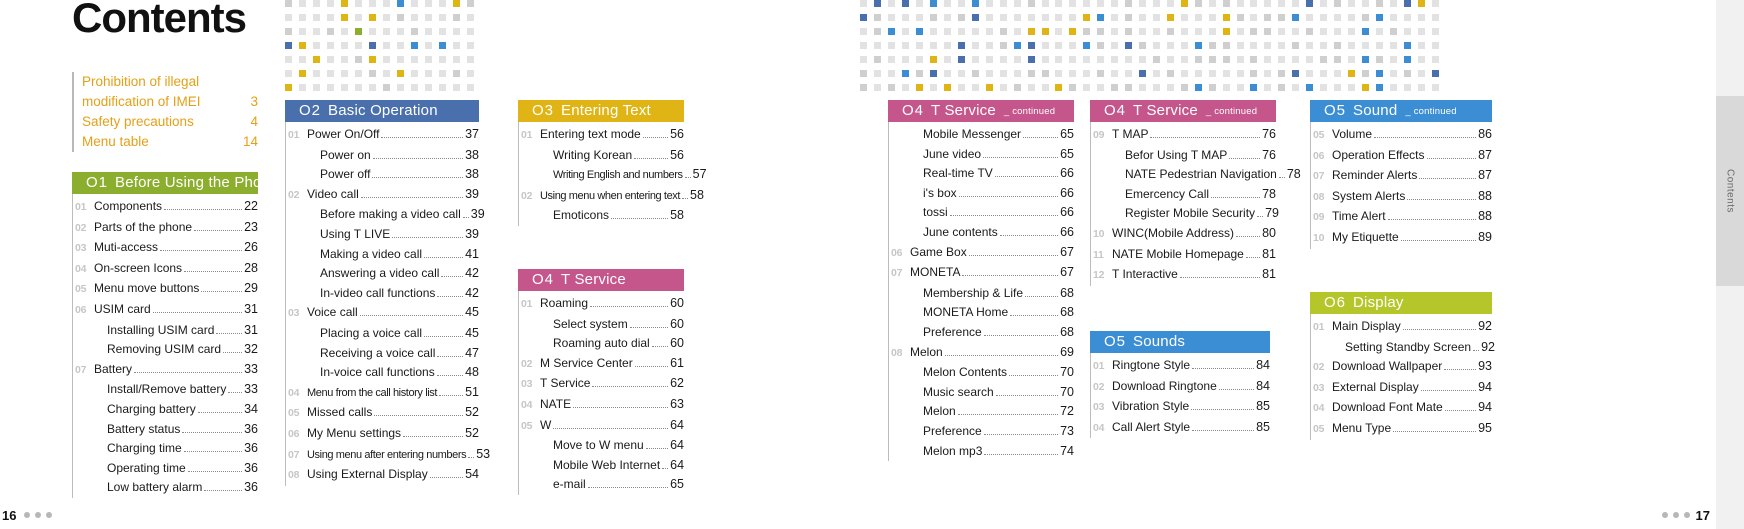  I want to click on toc-entry: 08 System Alerts 88, so click(1402, 197).